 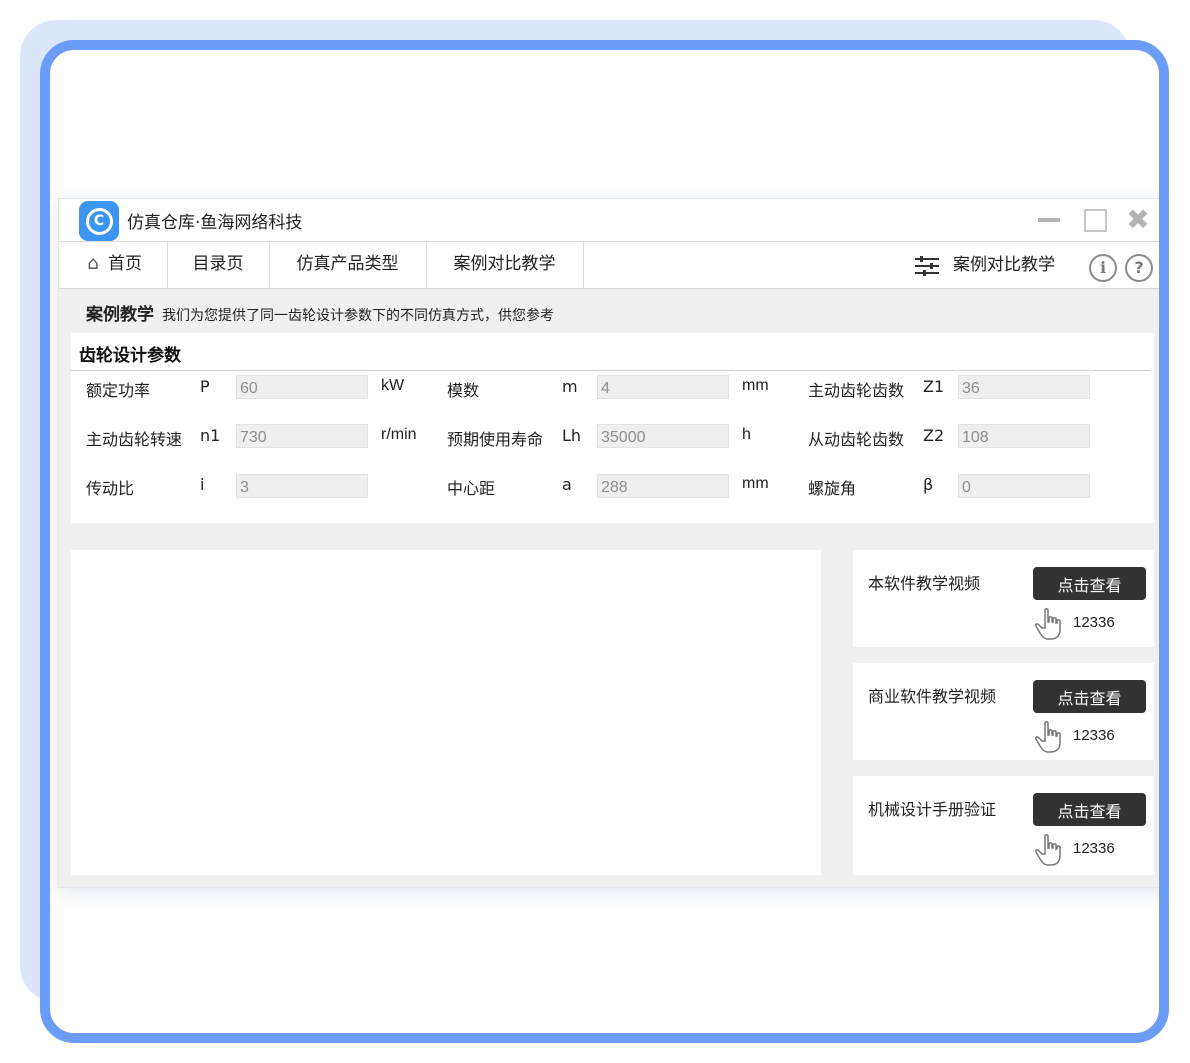 I want to click on app-logo-icon: C, so click(x=99, y=221).